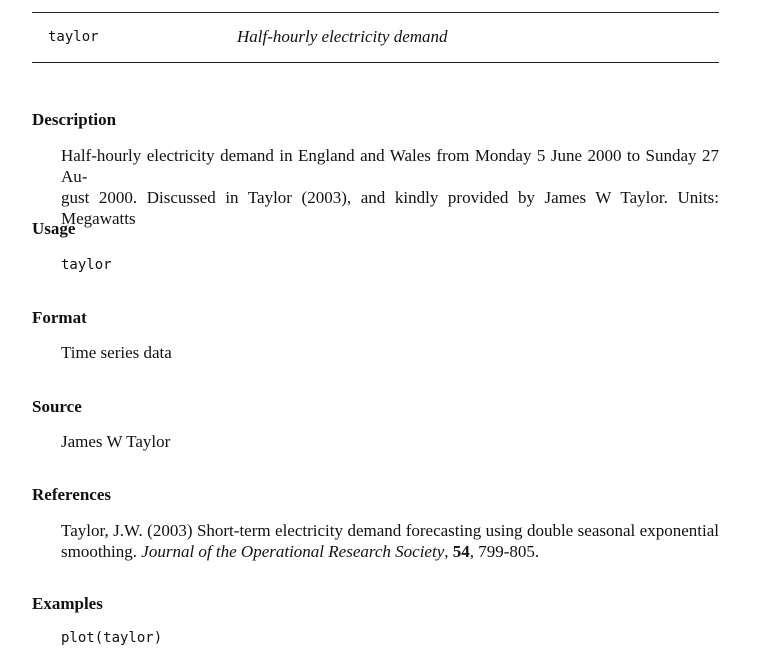  Describe the element at coordinates (101, 551) in the screenshot. I see `reference-prefix: smoothing.` at that location.